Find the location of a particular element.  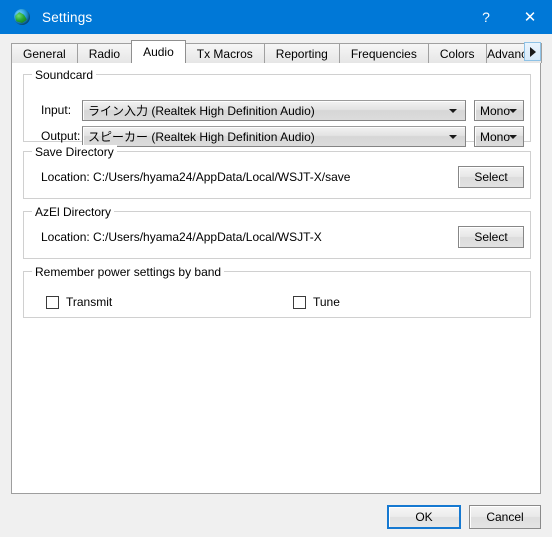

azel-directory-legend: AzEl Directory is located at coordinates (73, 212).